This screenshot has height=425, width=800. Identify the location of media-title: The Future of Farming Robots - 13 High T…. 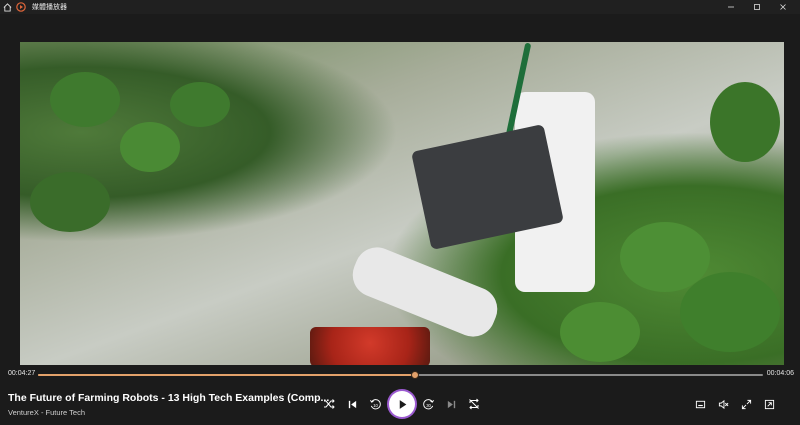
(169, 398).